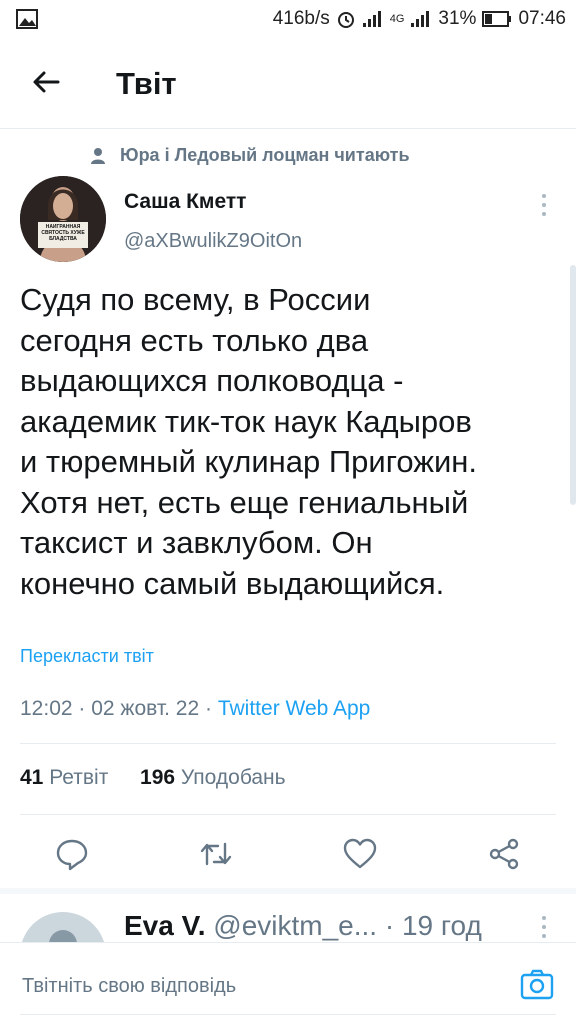 The image size is (576, 1025). Describe the element at coordinates (98, 155) in the screenshot. I see `person-icon` at that location.